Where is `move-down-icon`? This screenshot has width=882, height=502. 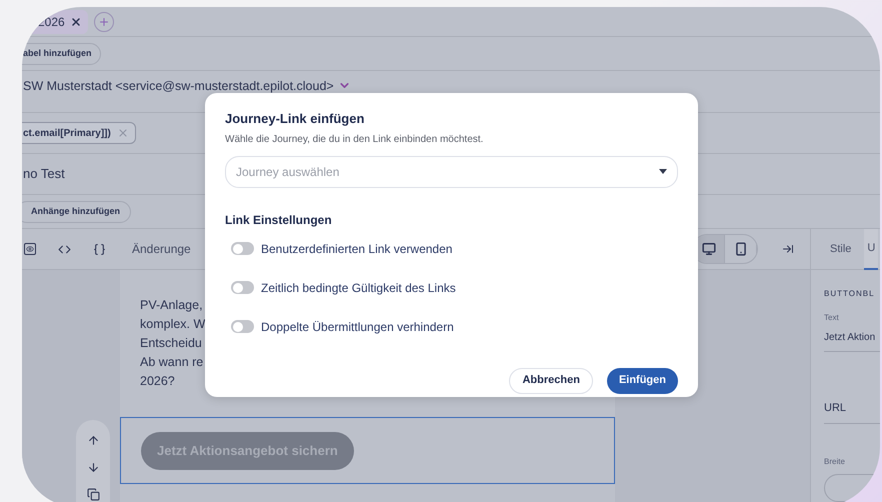 move-down-icon is located at coordinates (93, 467).